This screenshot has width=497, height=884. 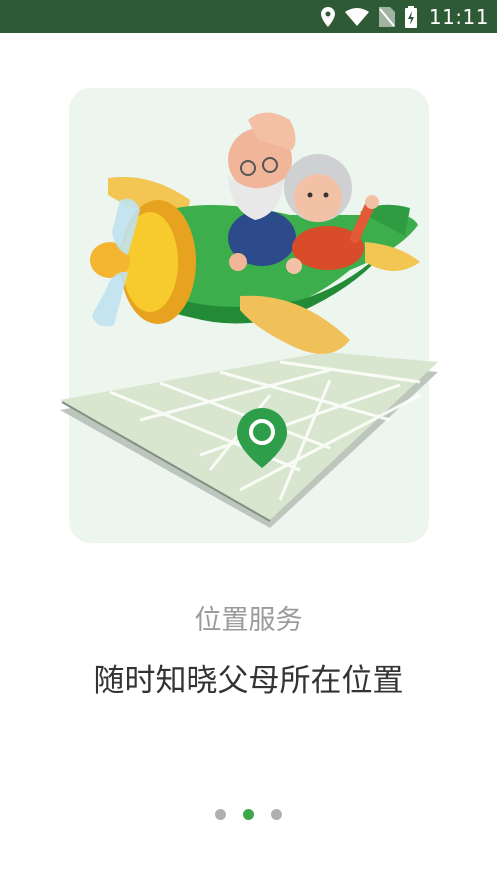 I want to click on page-dot-2-active, so click(x=248, y=814).